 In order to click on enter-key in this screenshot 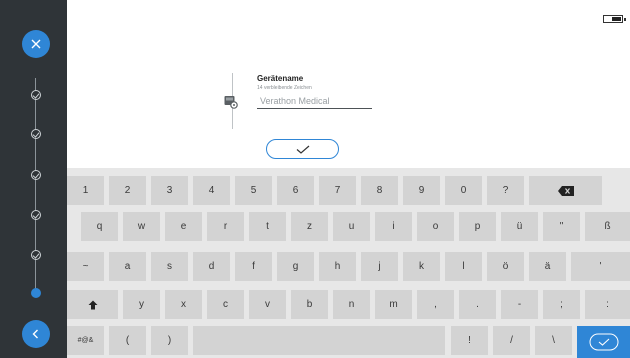, I will do `click(603, 342)`.